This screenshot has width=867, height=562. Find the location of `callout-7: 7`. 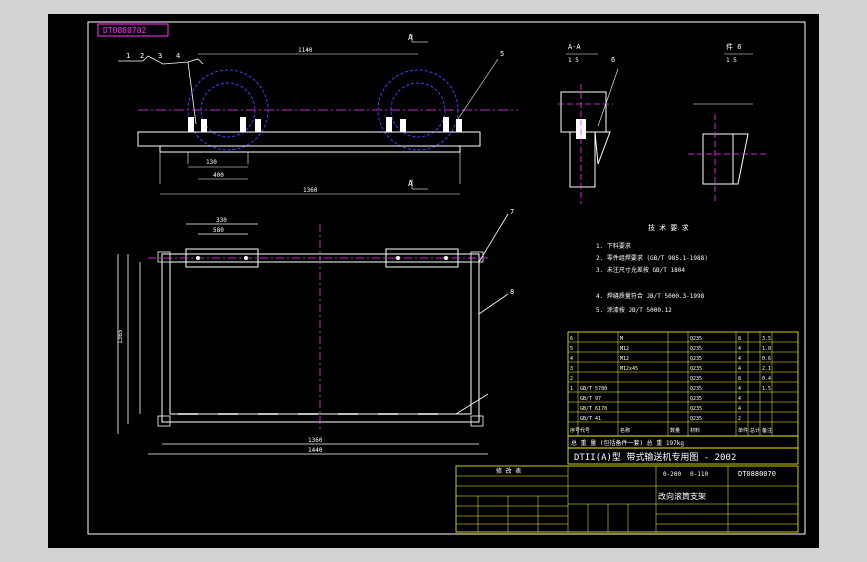

callout-7: 7 is located at coordinates (512, 212).